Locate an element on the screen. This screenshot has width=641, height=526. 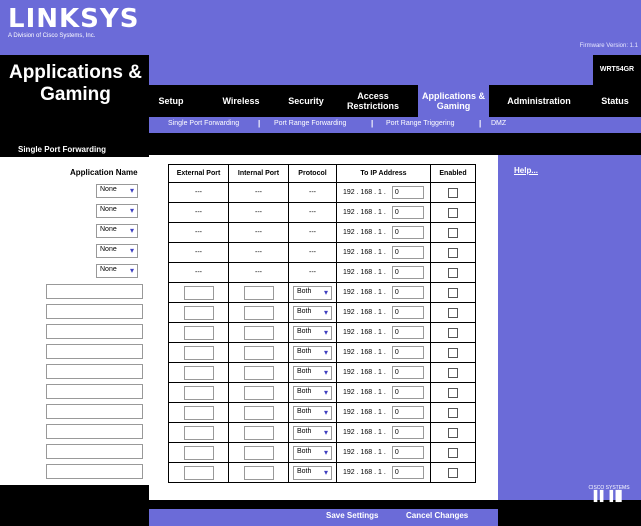
dash-cell: --- is located at coordinates (312, 212).